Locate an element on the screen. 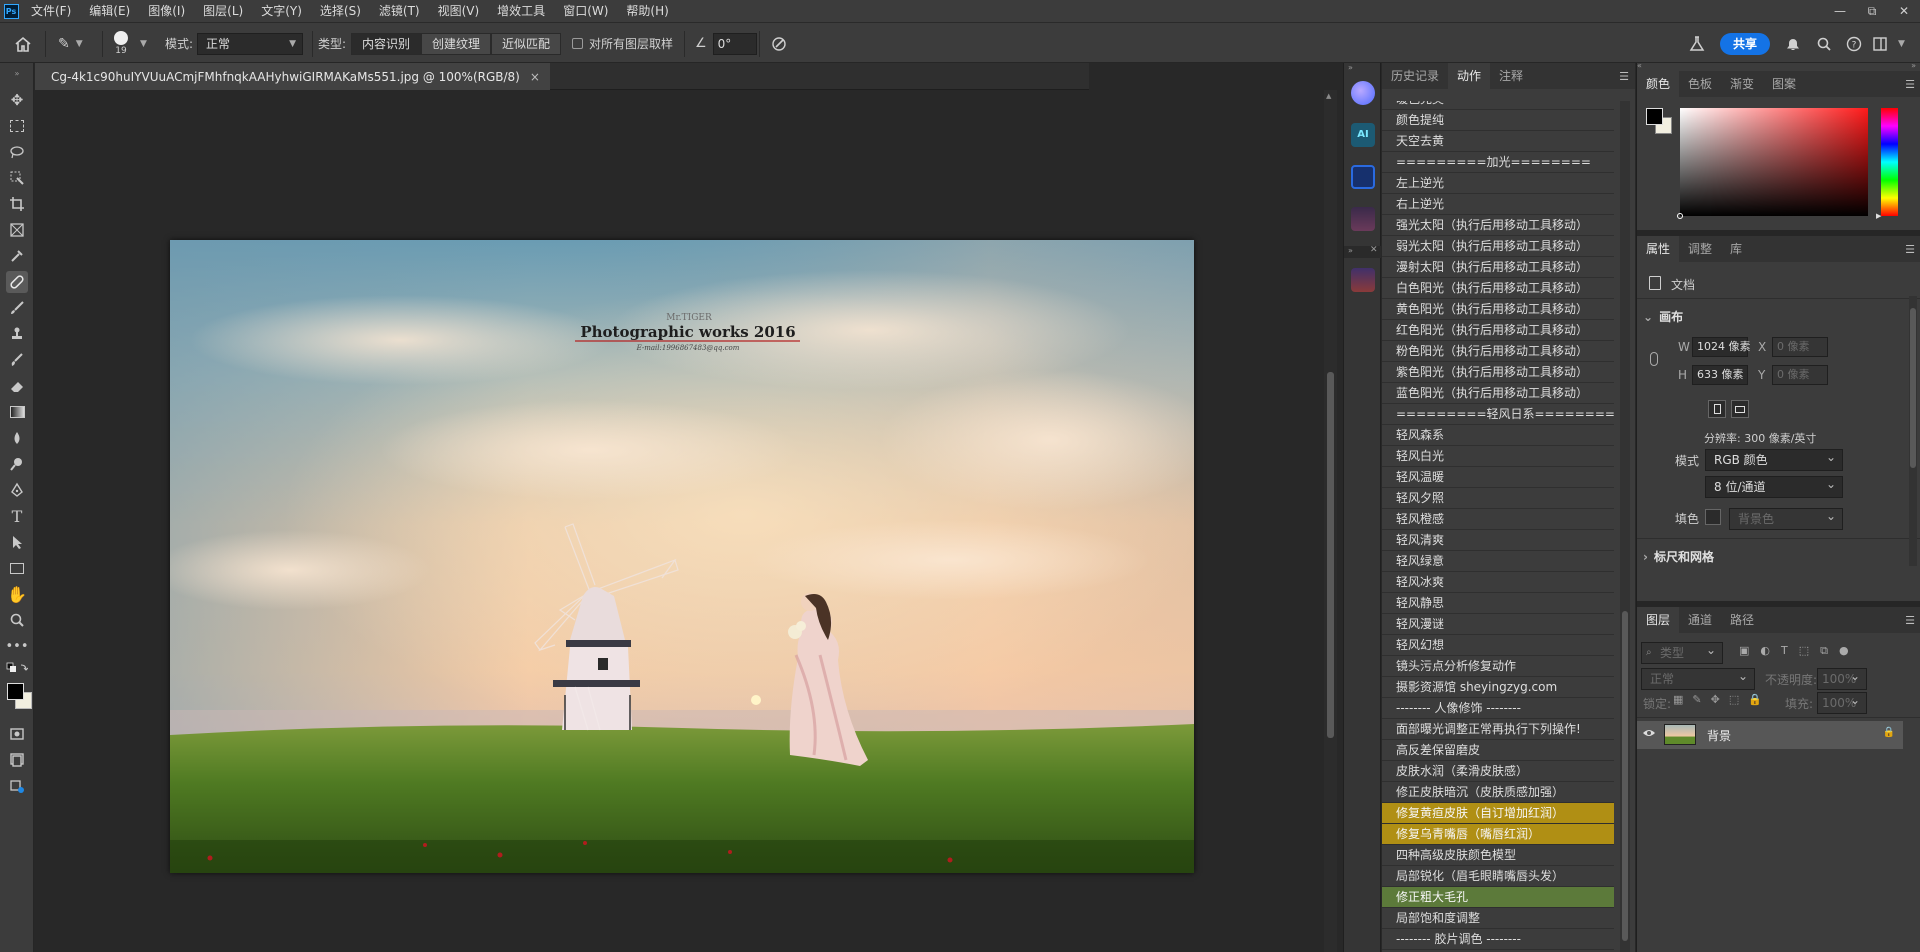 The height and width of the screenshot is (952, 1920). action-item: 轻风森系 is located at coordinates (1498, 435).